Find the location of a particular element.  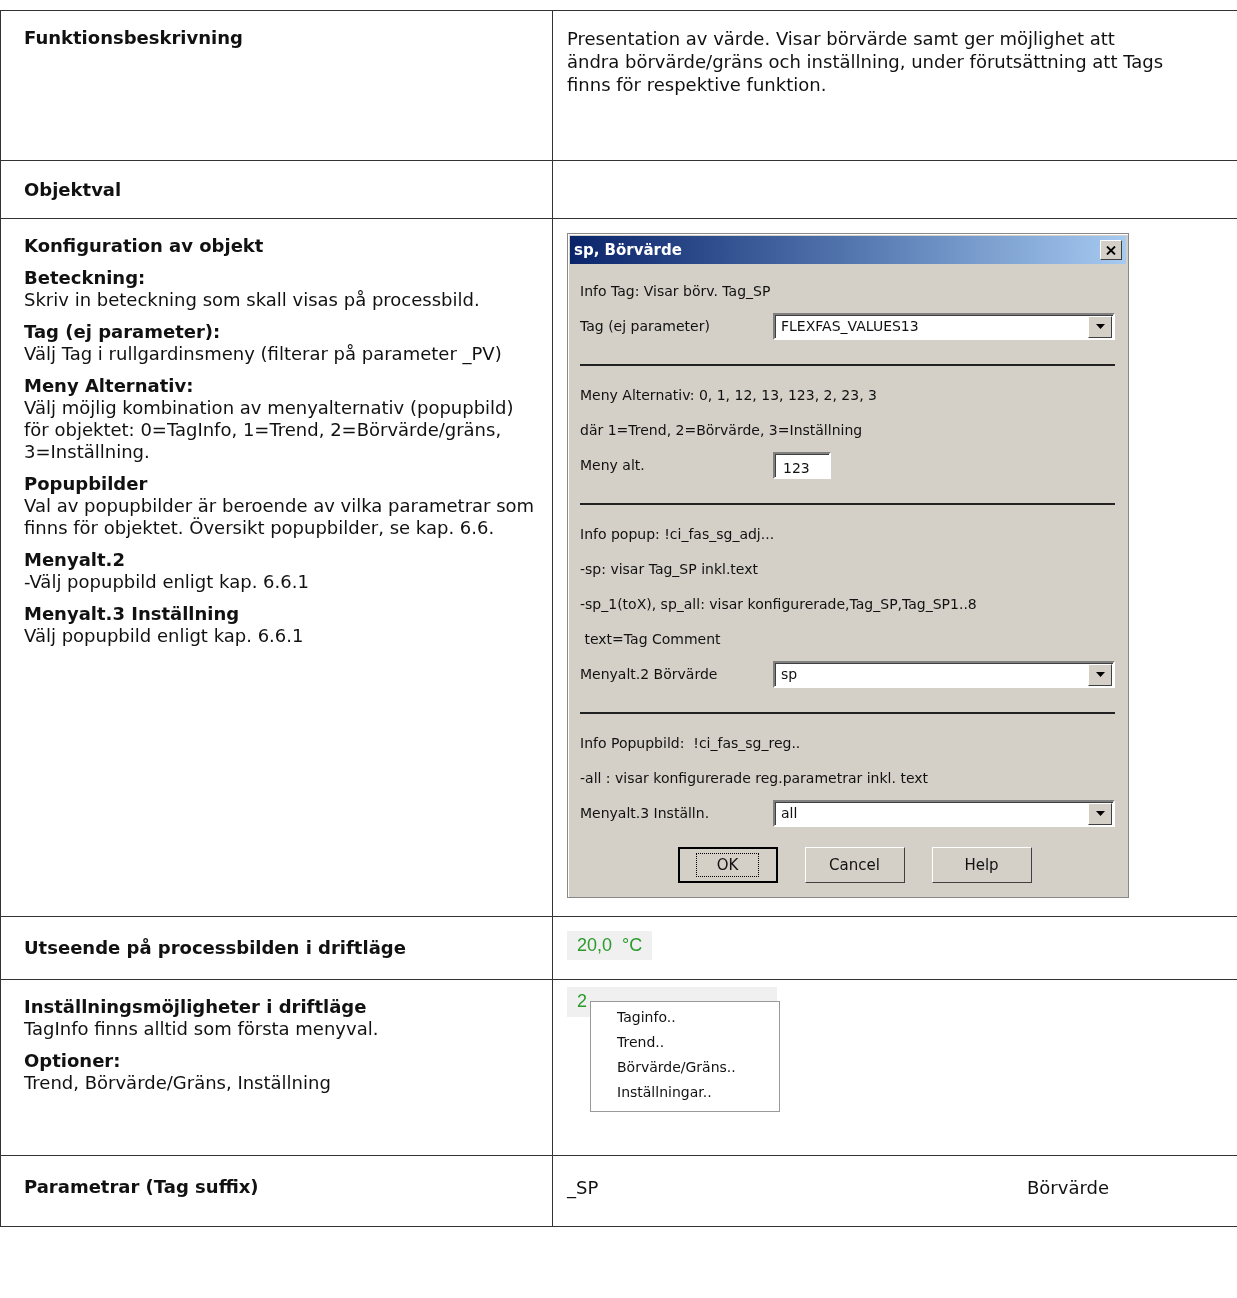

field-label: Menyalt.3 Inställn. is located at coordinates (645, 813).